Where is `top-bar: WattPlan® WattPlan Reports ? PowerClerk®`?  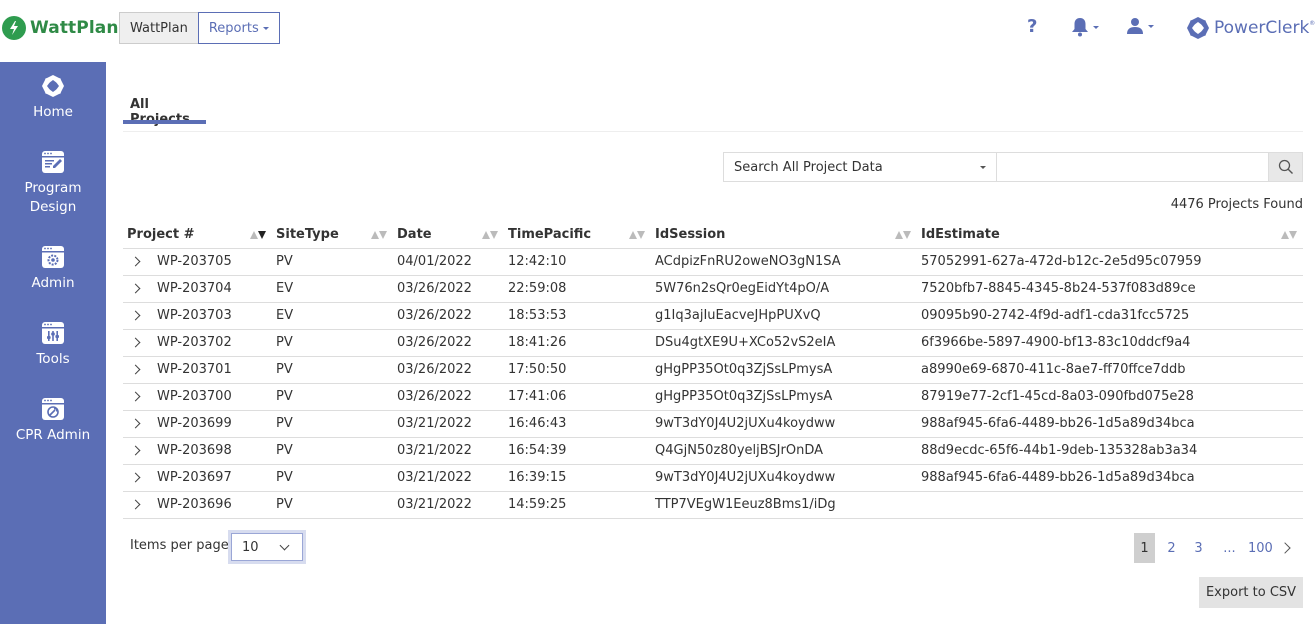 top-bar: WattPlan® WattPlan Reports ? PowerClerk® is located at coordinates (658, 31).